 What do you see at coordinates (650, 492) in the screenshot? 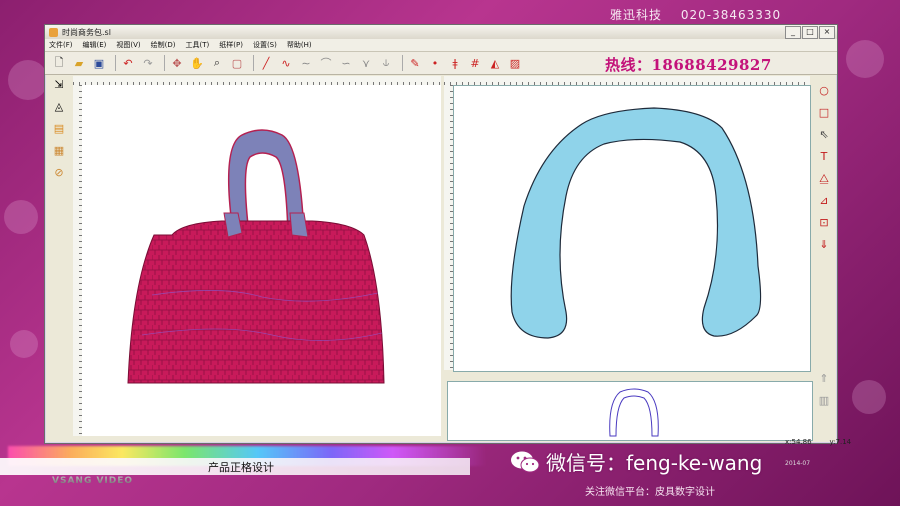
I see `follow-text: 关注微信平台：皮具数字设计` at bounding box center [650, 492].